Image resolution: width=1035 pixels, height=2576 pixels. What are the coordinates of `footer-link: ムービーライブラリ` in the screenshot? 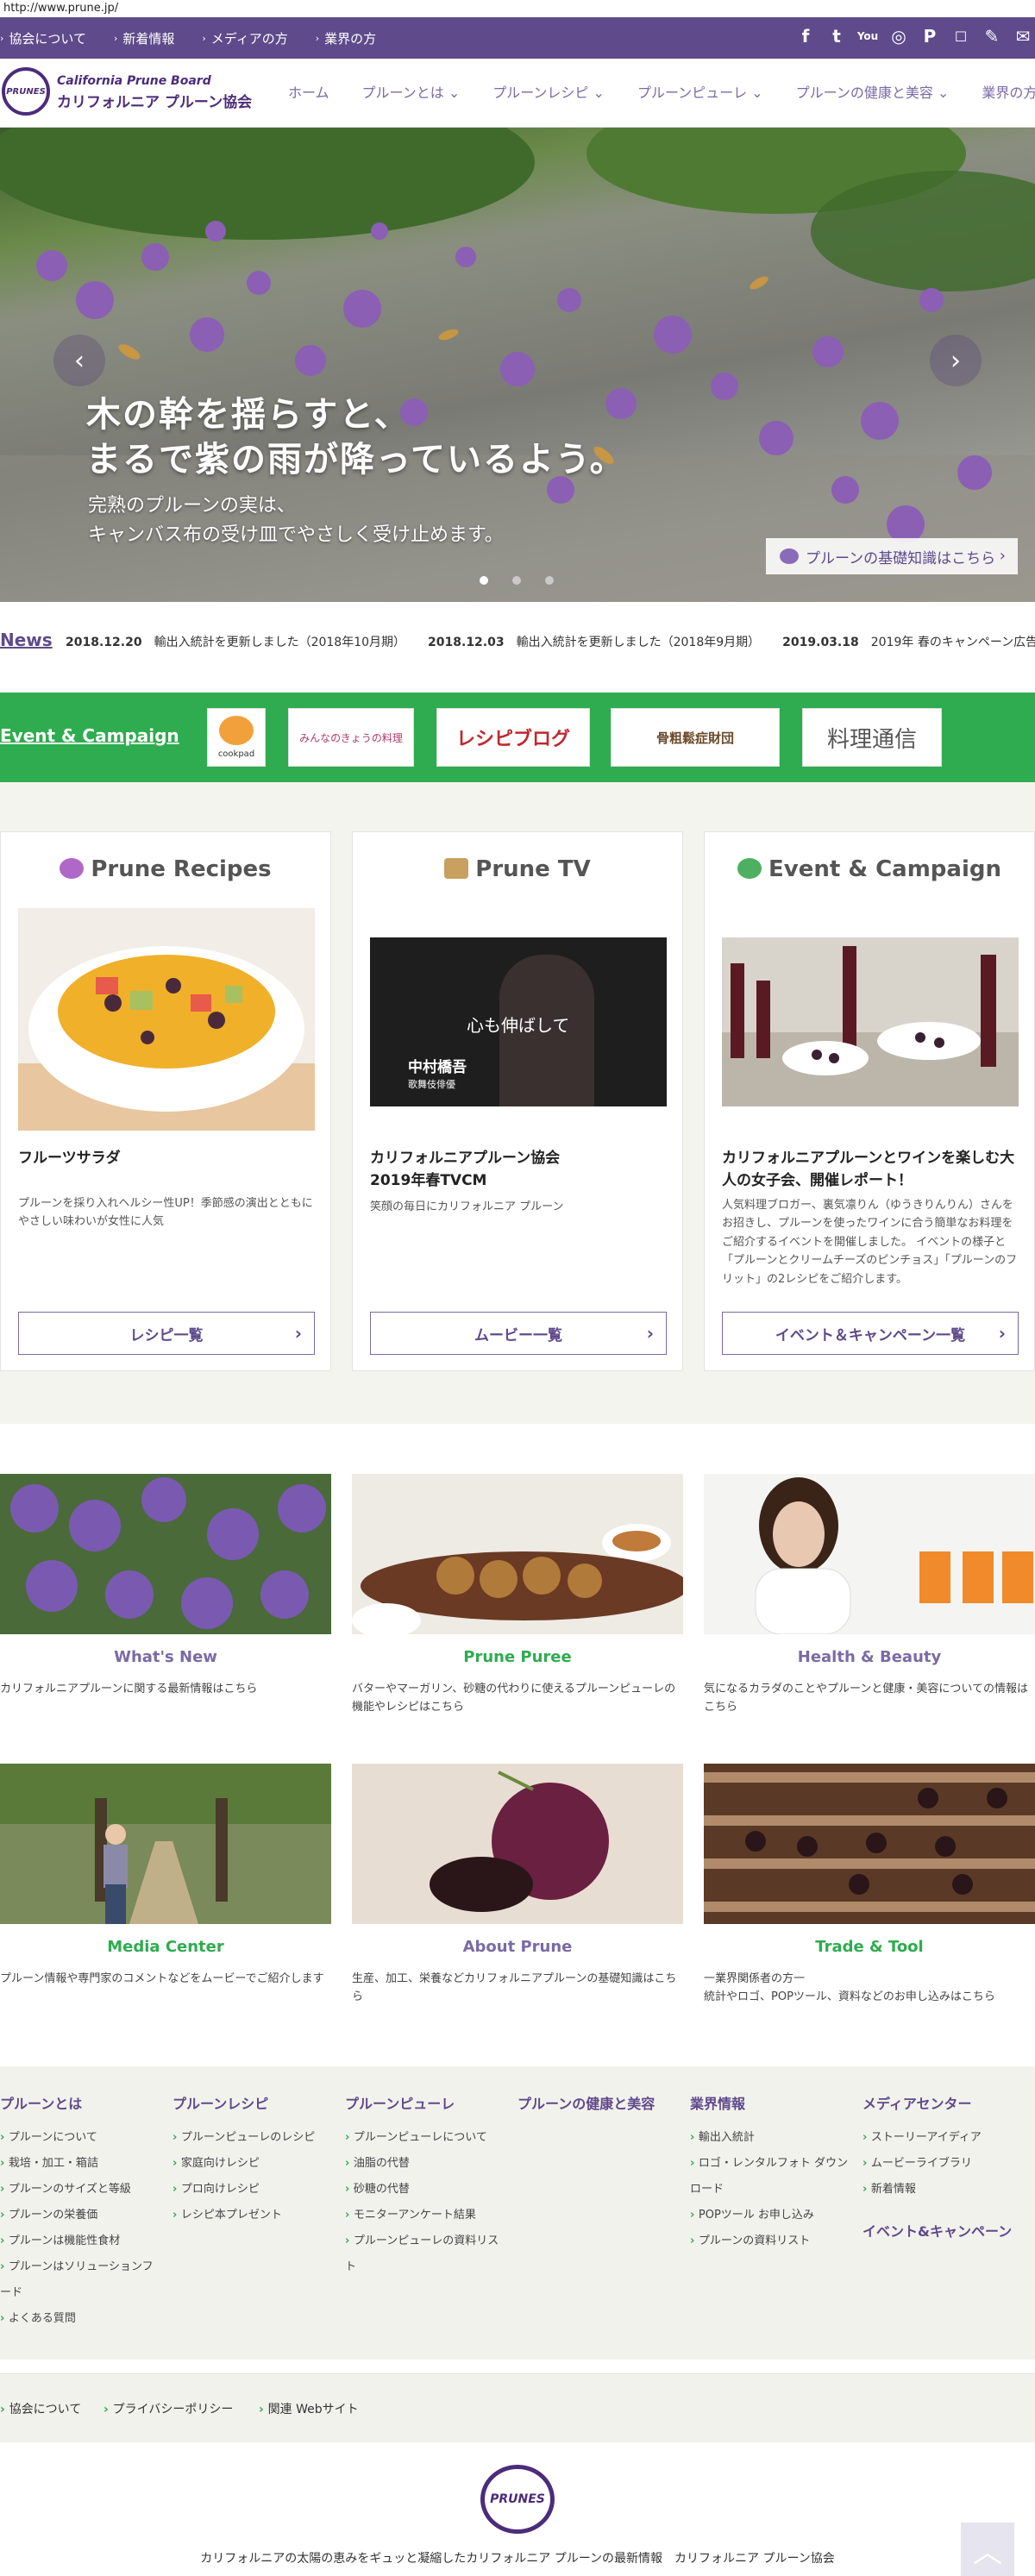 It's located at (944, 2164).